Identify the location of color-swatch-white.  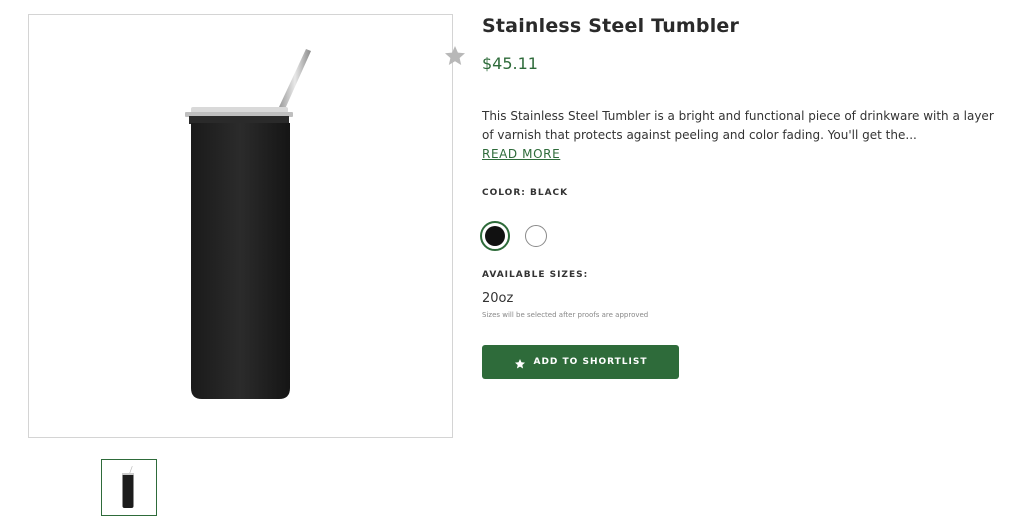
(536, 236).